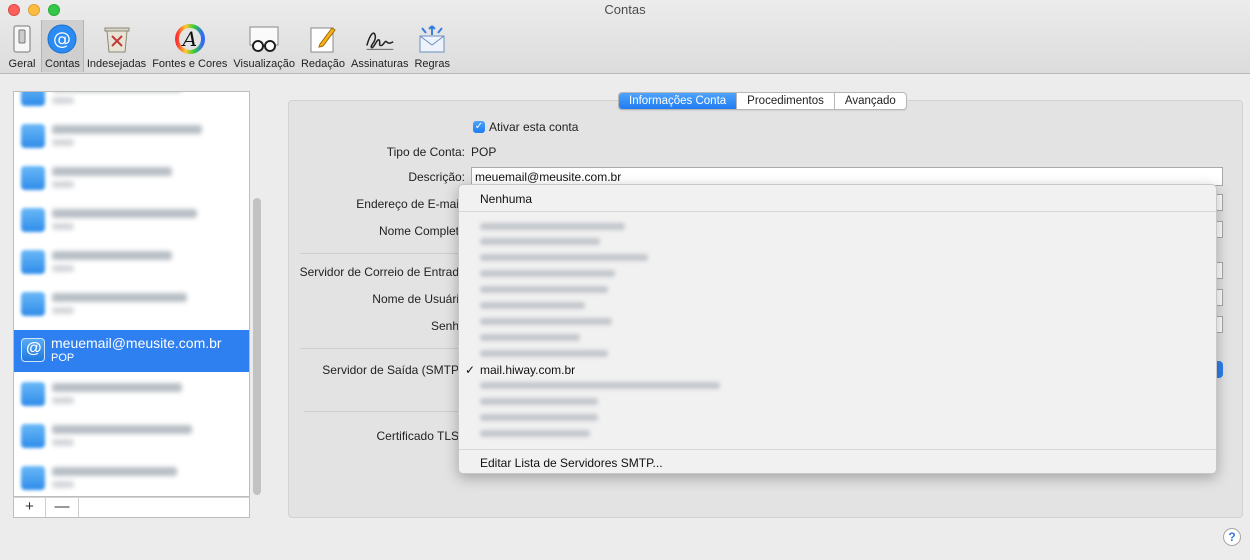 The height and width of the screenshot is (560, 1250). What do you see at coordinates (22, 64) in the screenshot?
I see `toolbar-label: Geral` at bounding box center [22, 64].